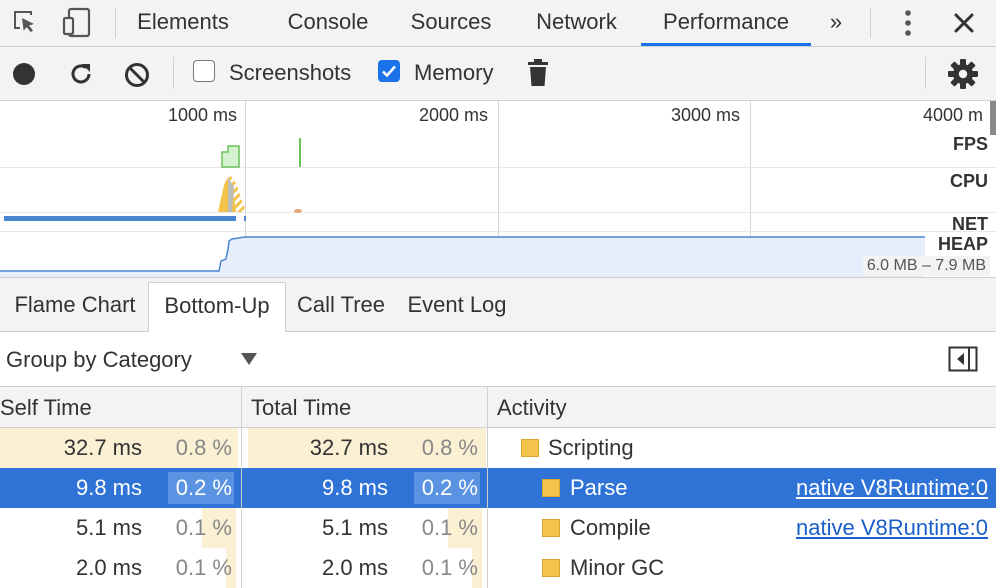 This screenshot has height=588, width=996. What do you see at coordinates (341, 304) in the screenshot?
I see `tab-call-tree: Call Tree` at bounding box center [341, 304].